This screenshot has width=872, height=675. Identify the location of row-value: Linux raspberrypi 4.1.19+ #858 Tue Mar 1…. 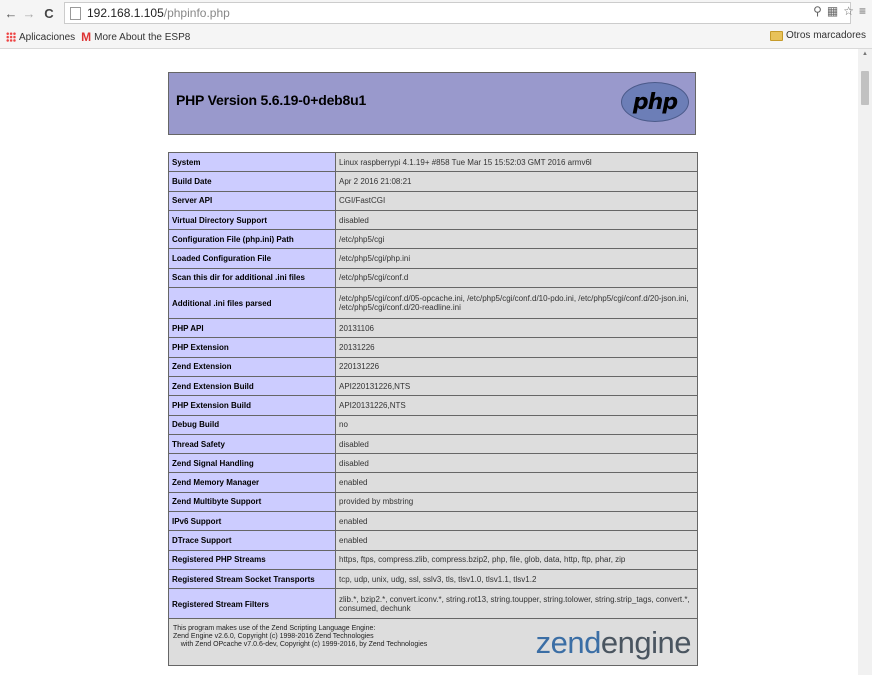
(516, 162).